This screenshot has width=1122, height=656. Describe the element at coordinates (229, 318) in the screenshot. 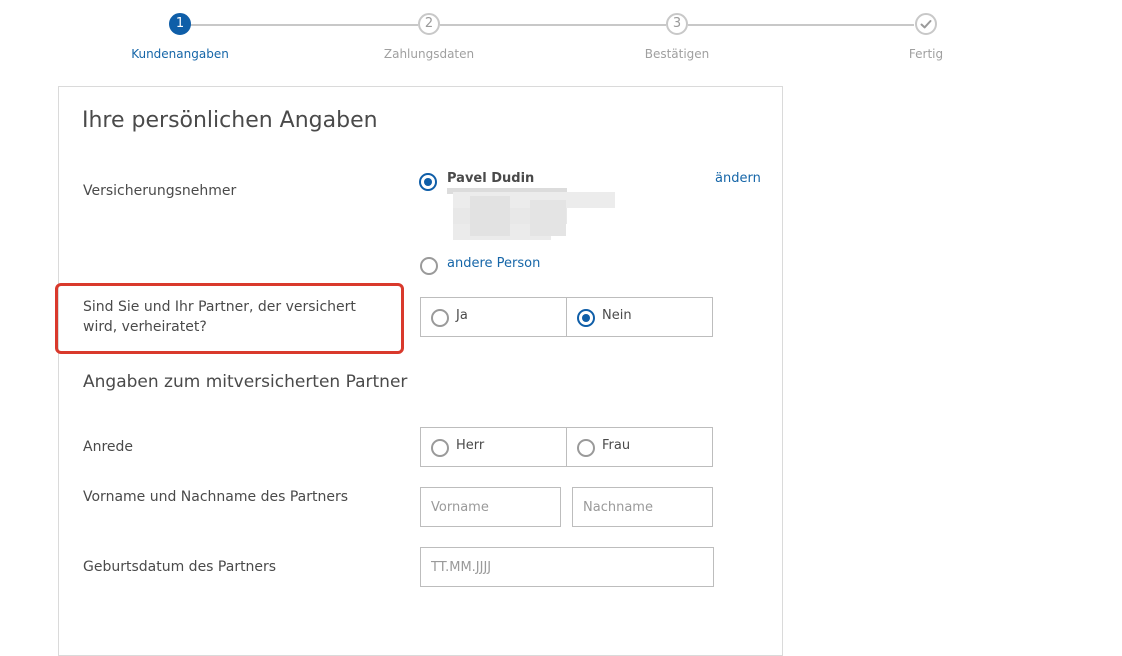

I see `highlight-box` at that location.